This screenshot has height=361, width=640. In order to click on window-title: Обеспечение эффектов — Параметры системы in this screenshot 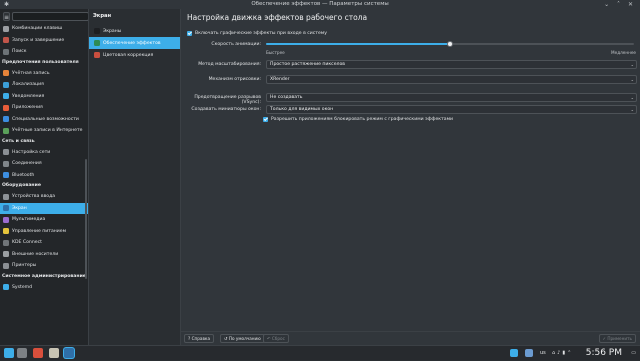, I will do `click(320, 4)`.